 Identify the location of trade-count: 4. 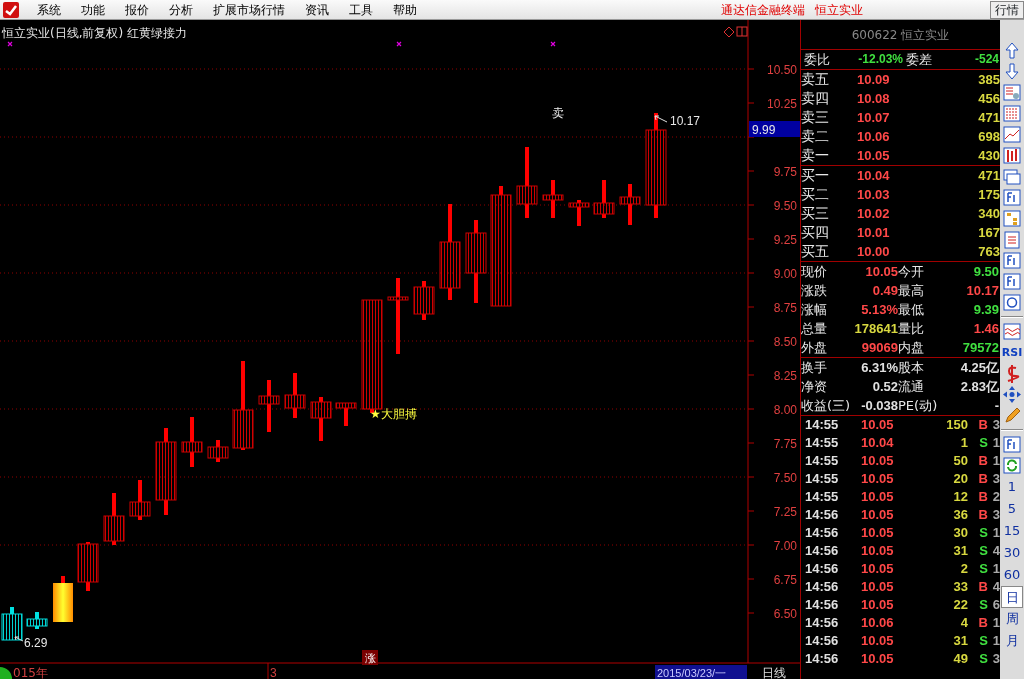
(995, 551).